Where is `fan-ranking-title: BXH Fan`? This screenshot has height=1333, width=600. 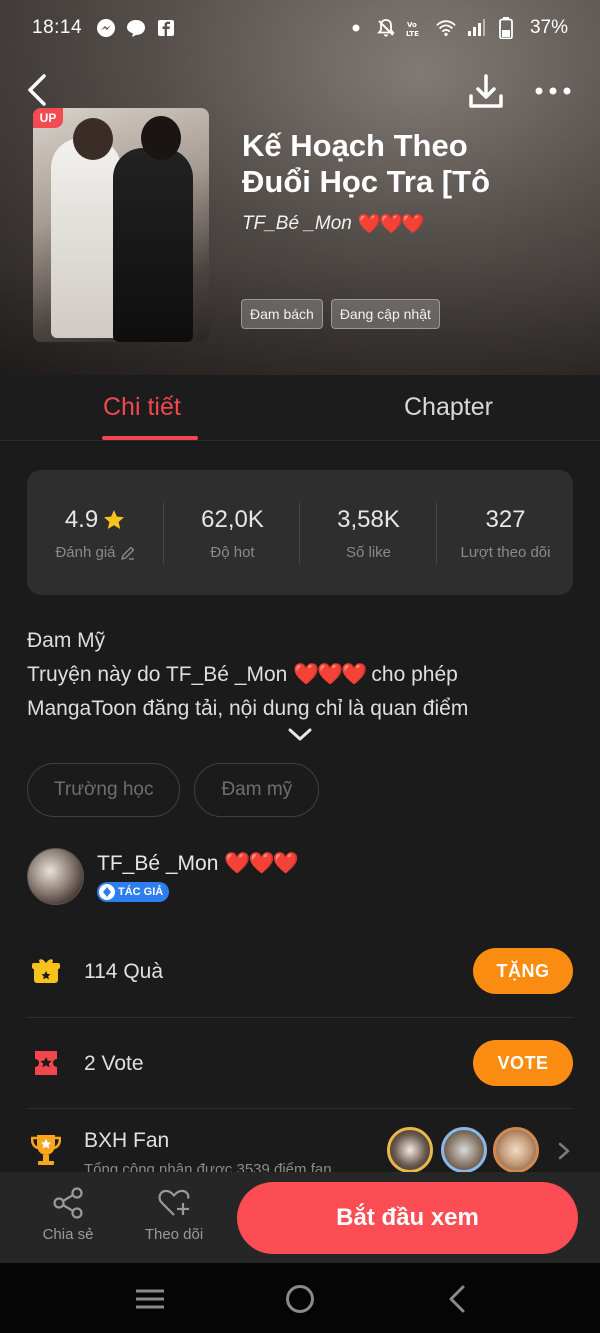
fan-ranking-title: BXH Fan is located at coordinates (127, 1140).